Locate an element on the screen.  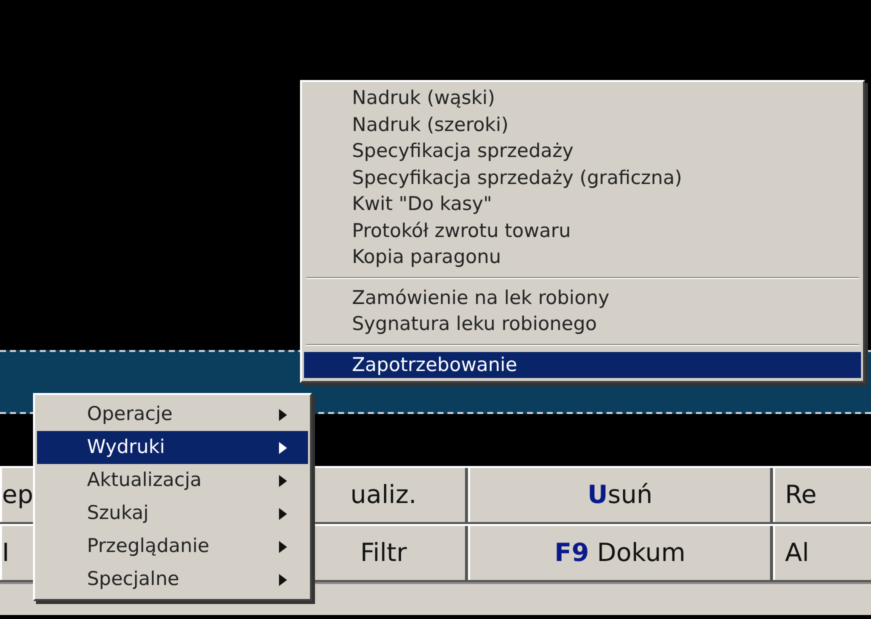
menu-item: Protokół zwrotu towaru is located at coordinates (582, 231).